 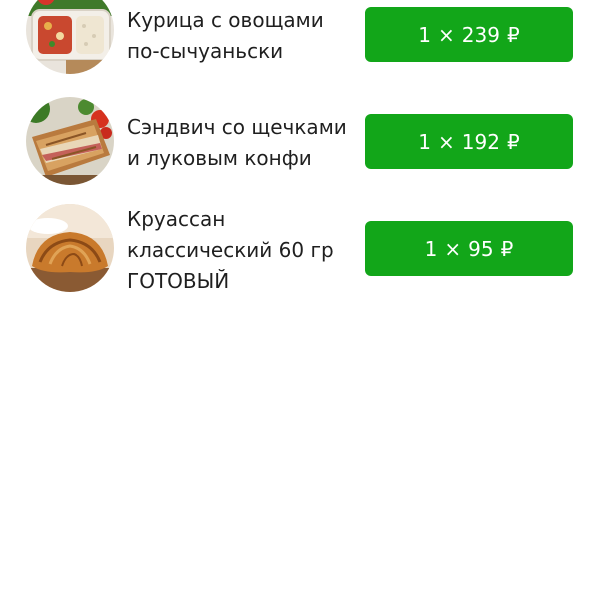 I want to click on item-name-line: по-сычуаньски, so click(x=205, y=51).